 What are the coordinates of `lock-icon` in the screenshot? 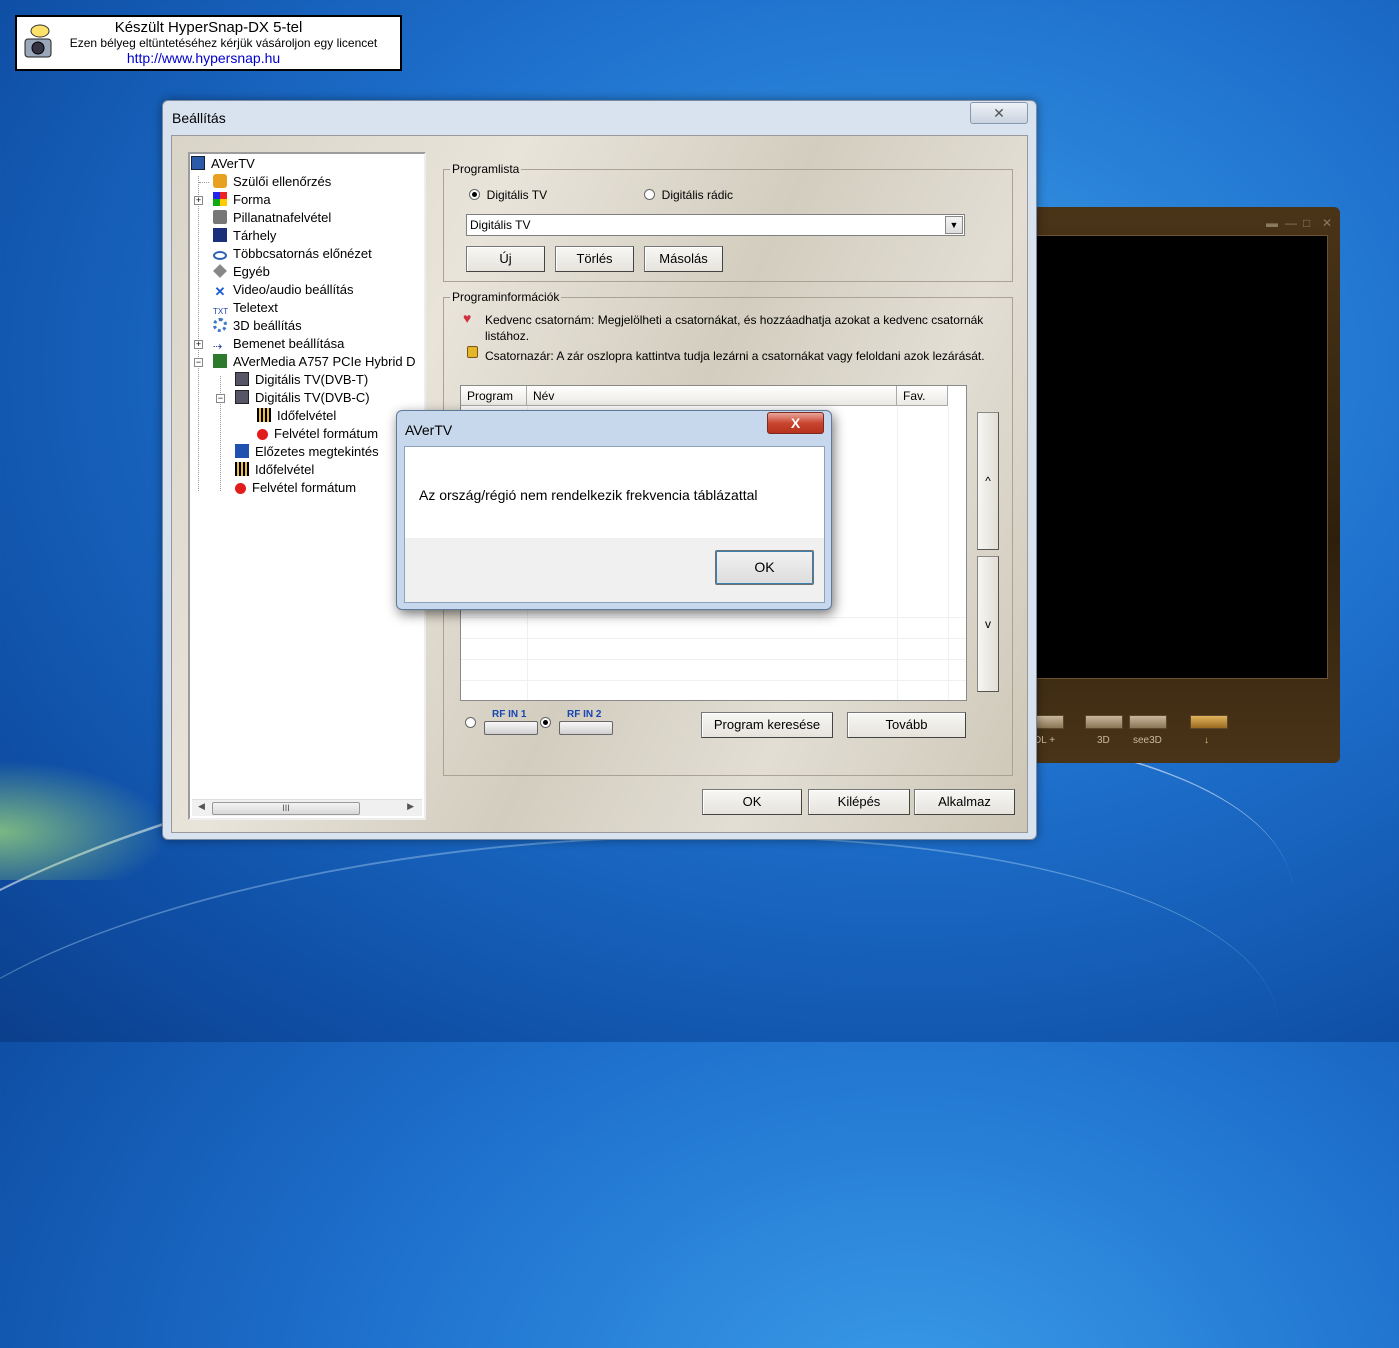 It's located at (472, 352).